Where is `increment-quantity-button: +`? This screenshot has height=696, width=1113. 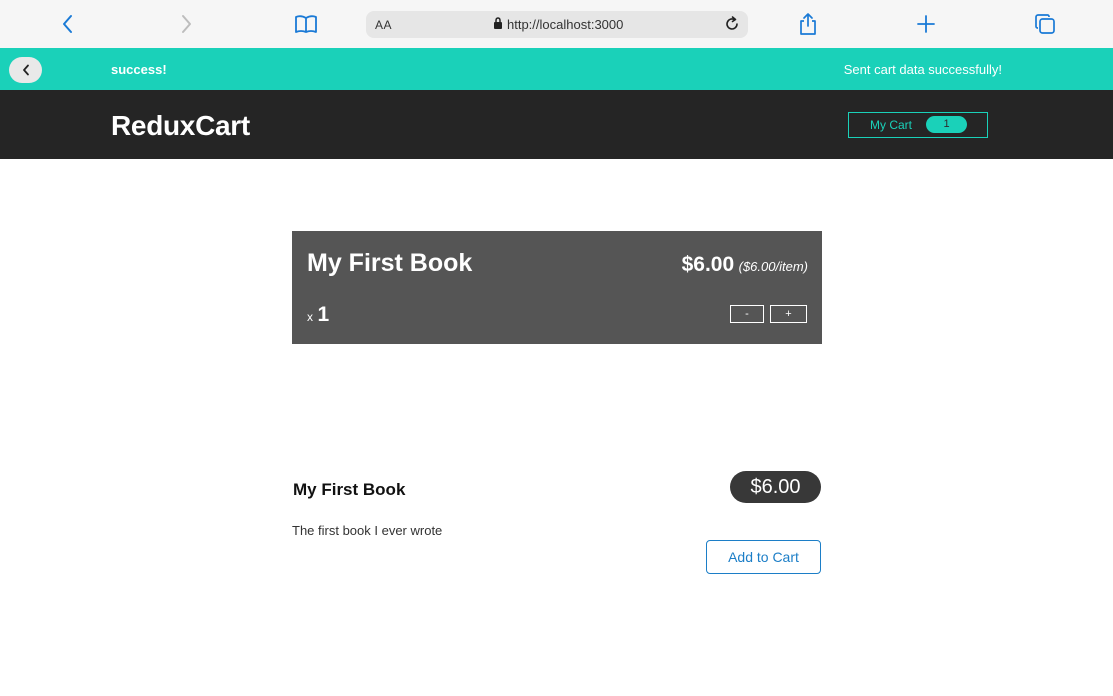
increment-quantity-button: + is located at coordinates (788, 314).